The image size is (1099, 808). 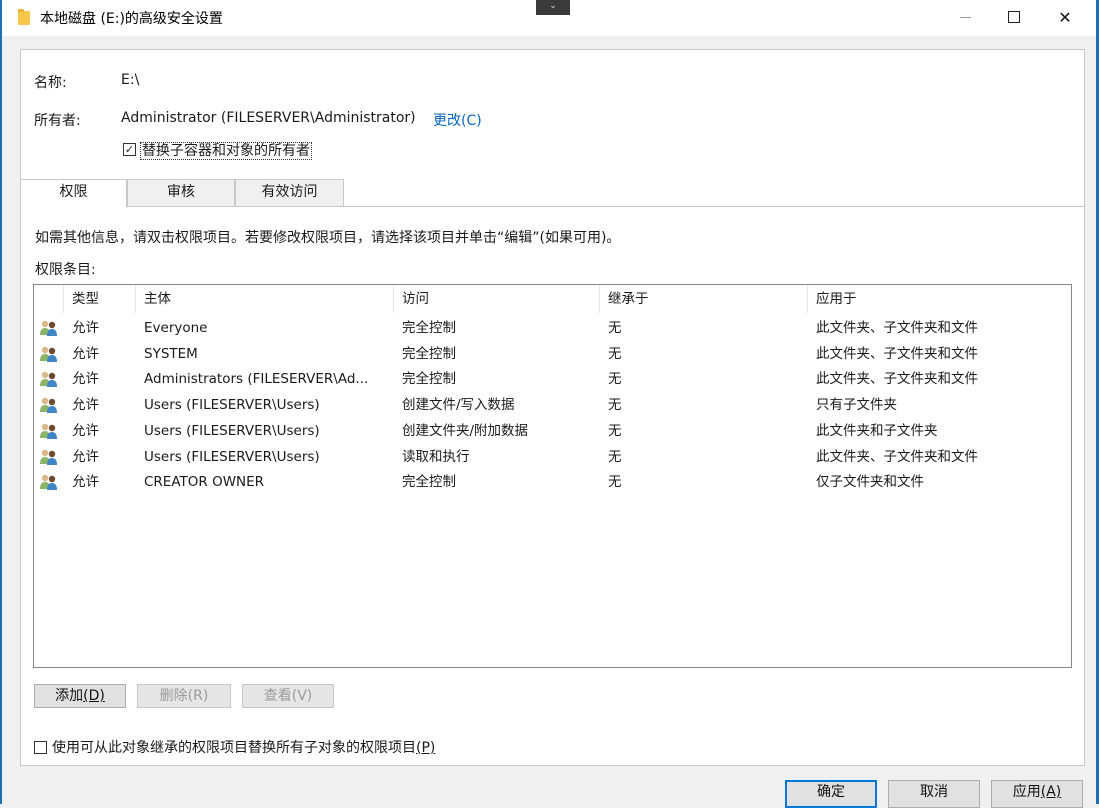 What do you see at coordinates (497, 299) in the screenshot?
I see `column-header-access: 访问` at bounding box center [497, 299].